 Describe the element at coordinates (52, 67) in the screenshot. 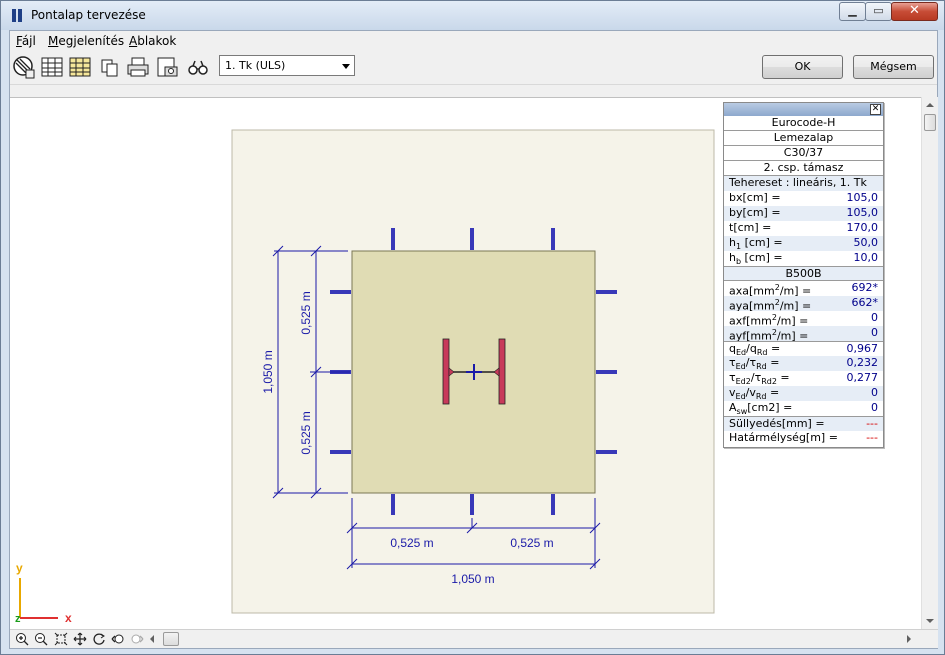

I see `table-icon` at that location.